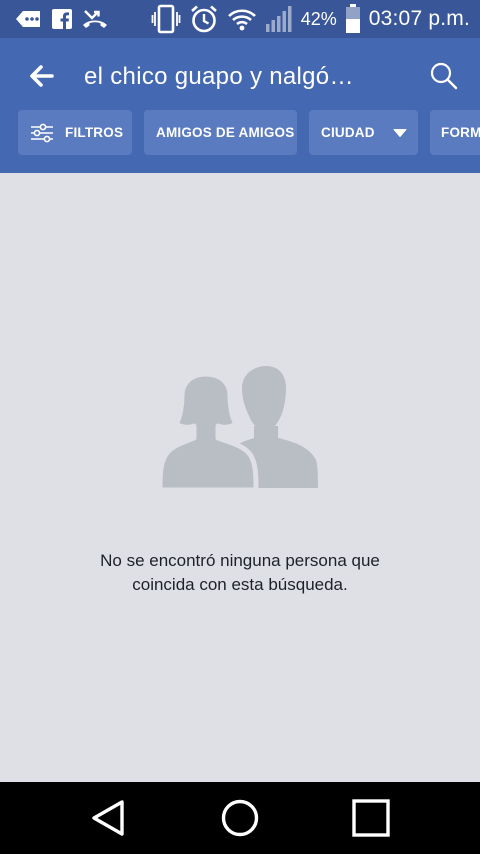 This screenshot has height=854, width=480. I want to click on android-navigation-bar, so click(240, 818).